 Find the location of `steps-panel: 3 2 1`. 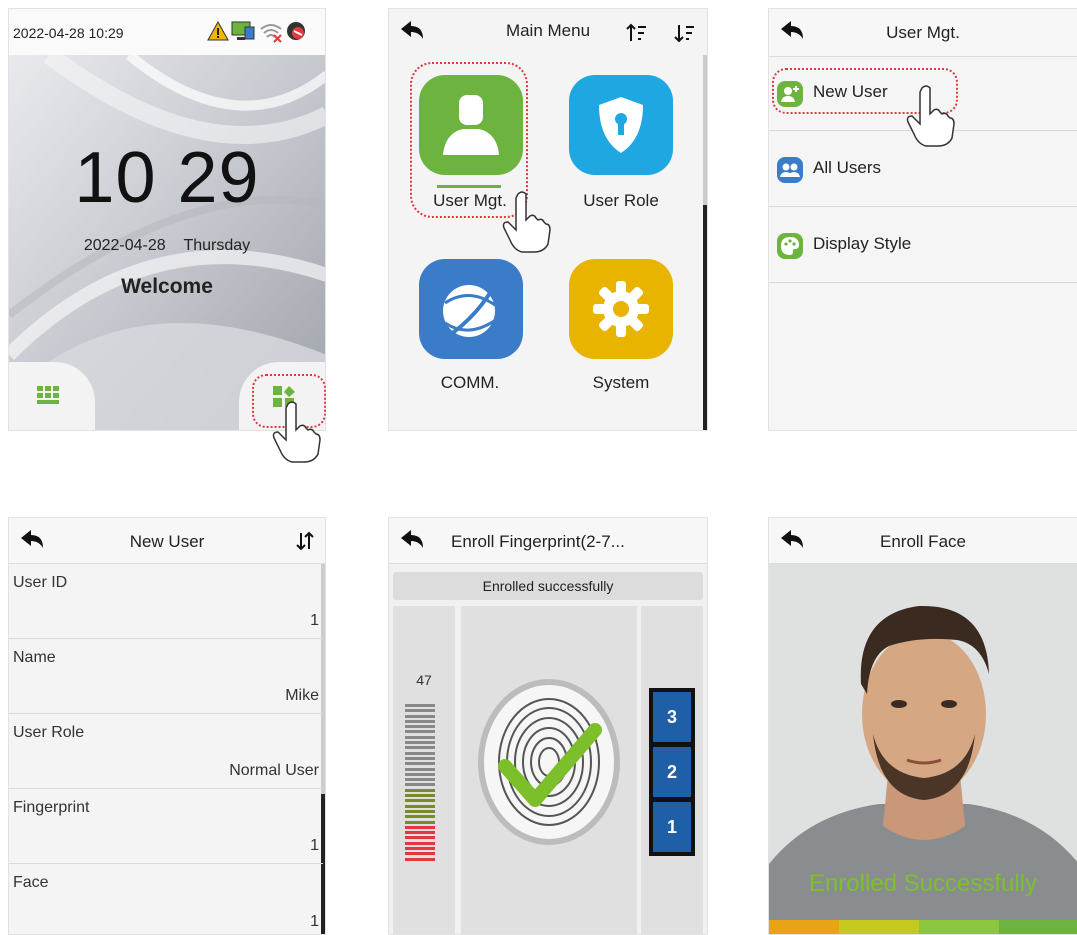

steps-panel: 3 2 1 is located at coordinates (672, 770).